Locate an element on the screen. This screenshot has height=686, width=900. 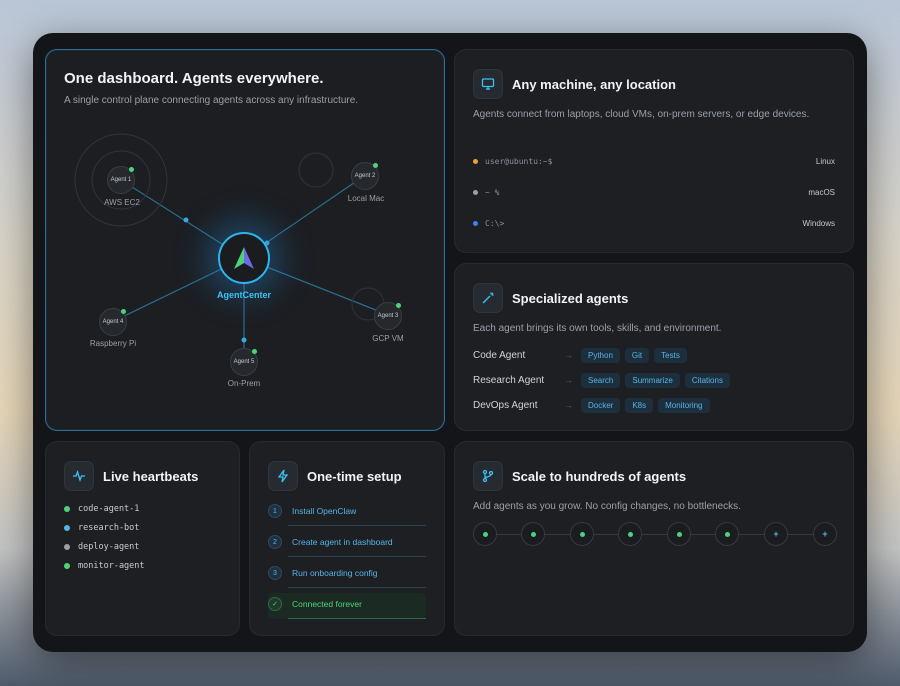
heartbeat-item: deploy-agent is located at coordinates (101, 547).